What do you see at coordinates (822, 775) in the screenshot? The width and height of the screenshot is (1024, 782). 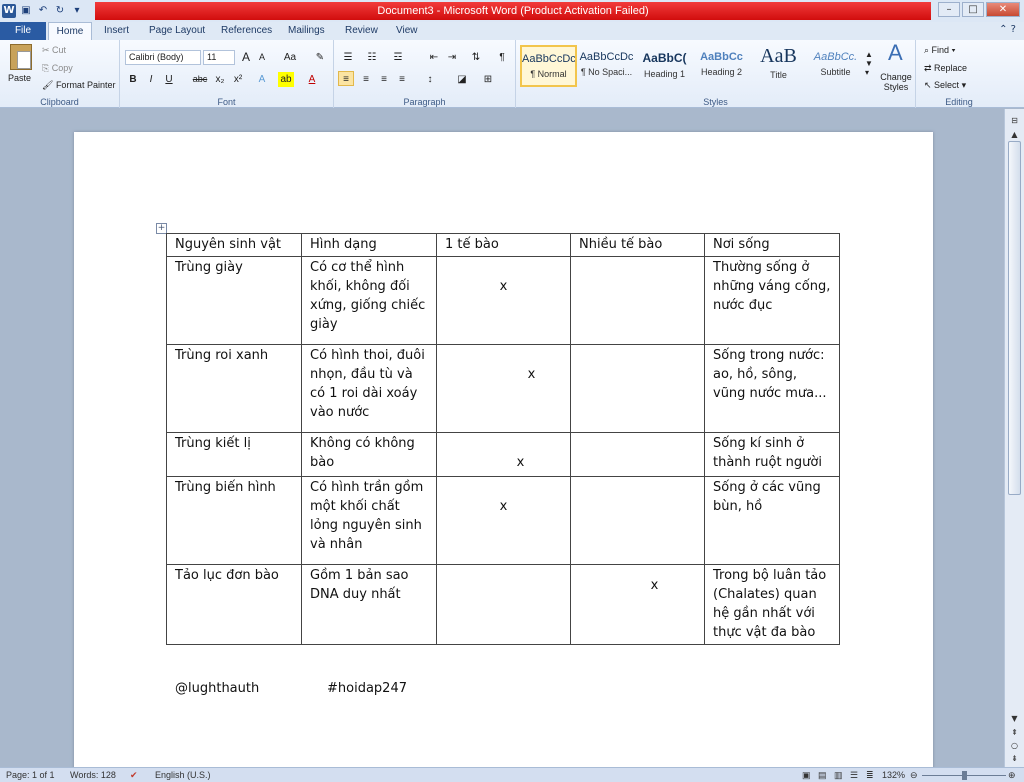 I see `view-full-screen-icon: ▤` at bounding box center [822, 775].